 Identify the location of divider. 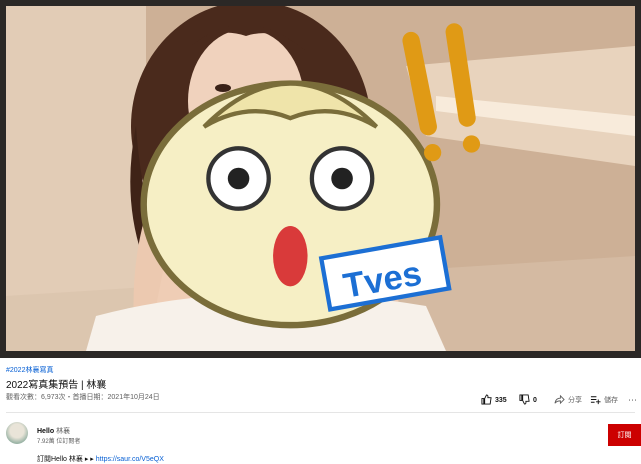
(320, 412).